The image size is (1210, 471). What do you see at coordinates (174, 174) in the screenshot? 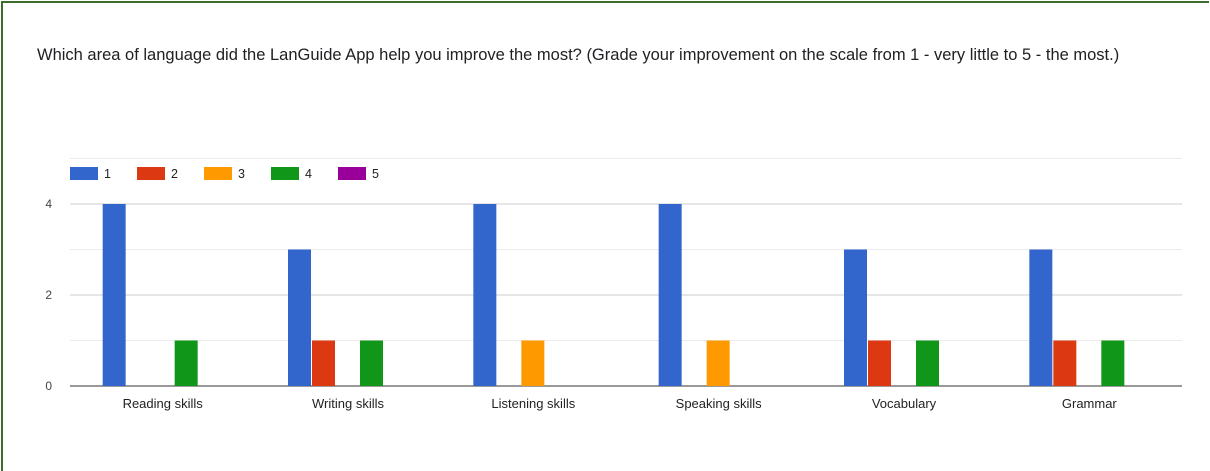
I see `legend-label: 2` at bounding box center [174, 174].